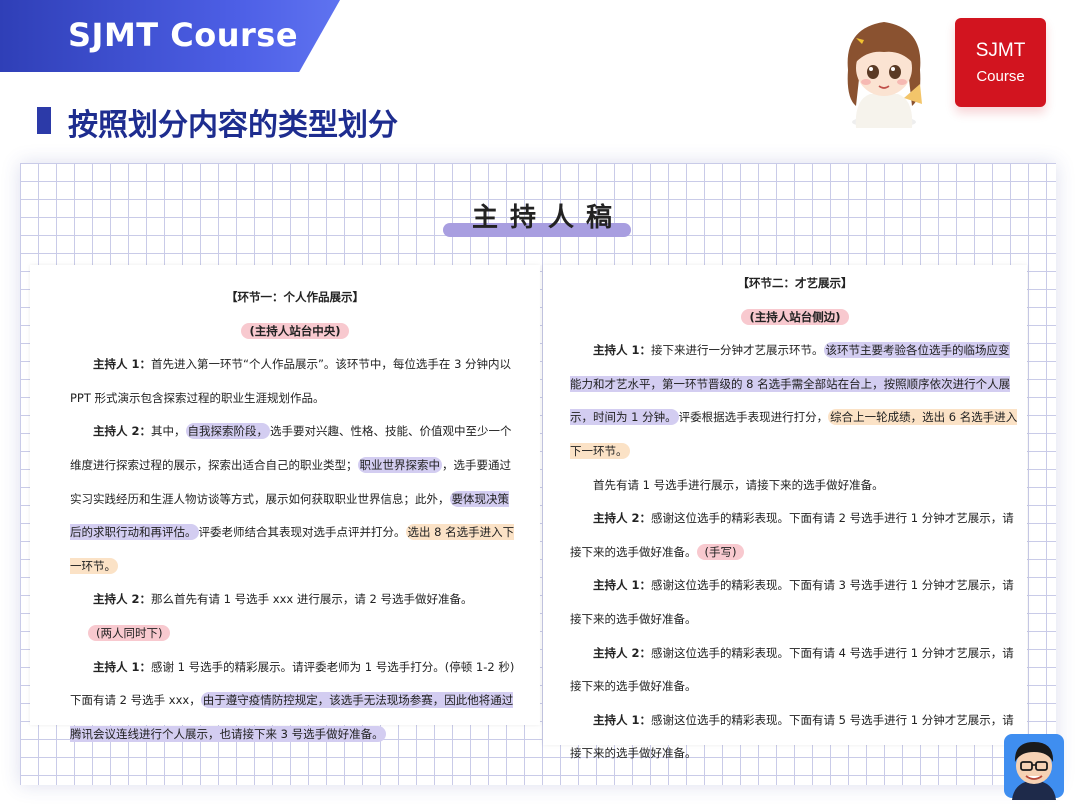  What do you see at coordinates (283, 599) in the screenshot?
I see `paragraph: 主持人 2：那么首先有请 1 号选手 xxx 进行展示，请 2 号选手做好准备。` at bounding box center [283, 599].